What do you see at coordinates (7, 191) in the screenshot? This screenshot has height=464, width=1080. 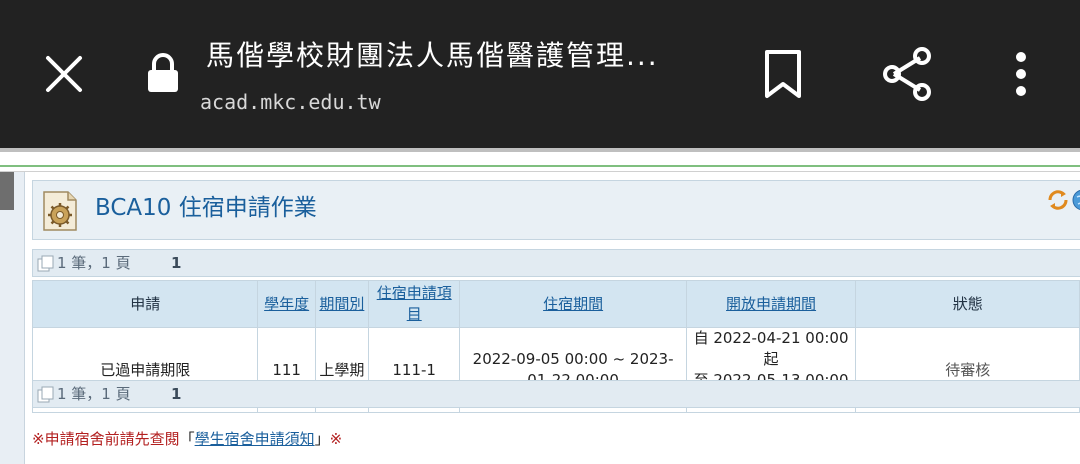 I see `left-frame-handle` at bounding box center [7, 191].